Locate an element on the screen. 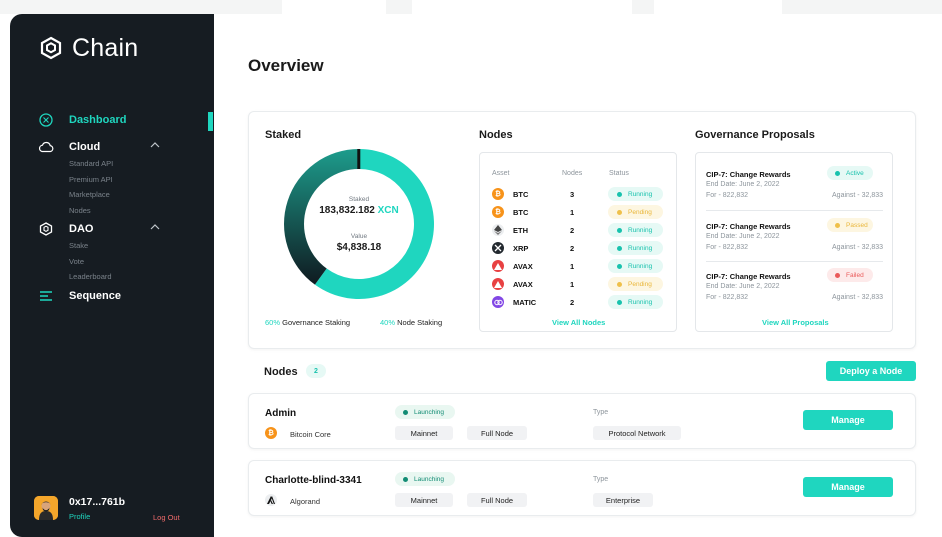 The image size is (942, 537). proposal-against: Against - 32,833 is located at coordinates (857, 247).